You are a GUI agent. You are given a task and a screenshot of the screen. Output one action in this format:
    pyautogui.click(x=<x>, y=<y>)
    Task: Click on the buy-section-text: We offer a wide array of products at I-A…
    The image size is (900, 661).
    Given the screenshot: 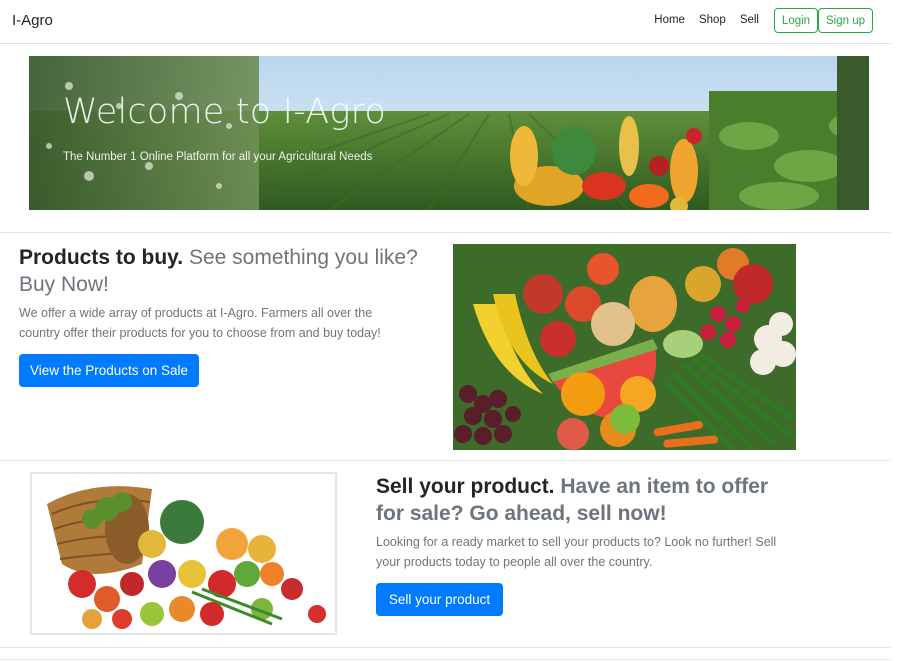 What is the action you would take?
    pyautogui.click(x=200, y=323)
    